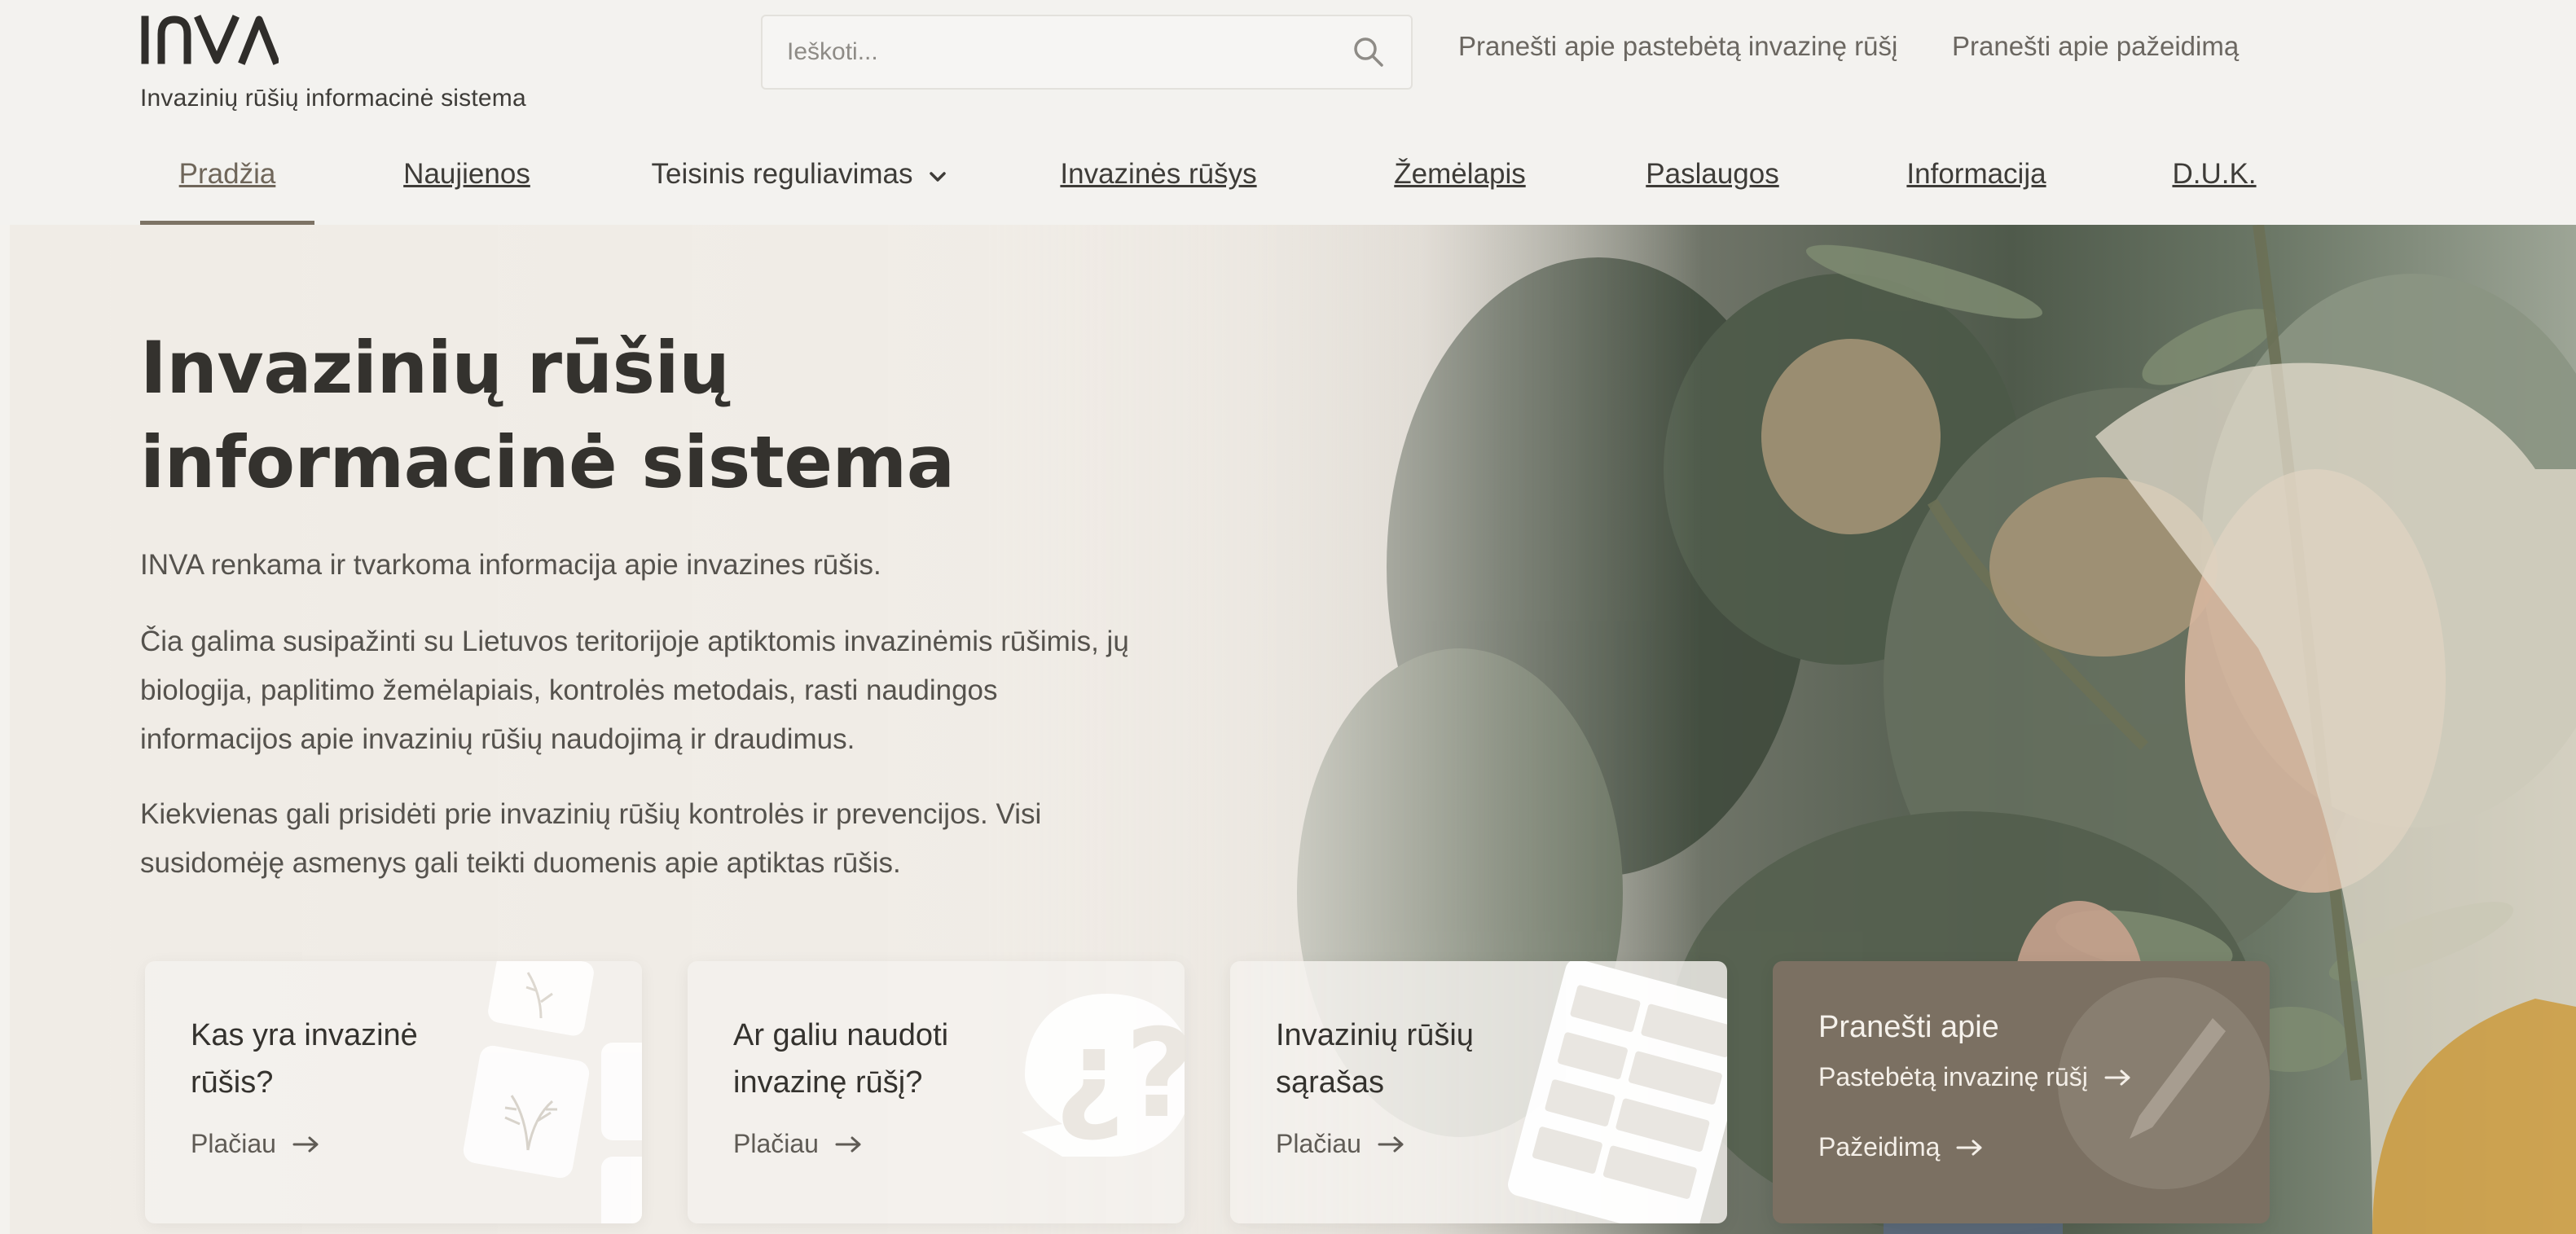  What do you see at coordinates (1677, 46) in the screenshot?
I see `report-species-link: Pranešti apie pastebėtą invazinę rūšį` at bounding box center [1677, 46].